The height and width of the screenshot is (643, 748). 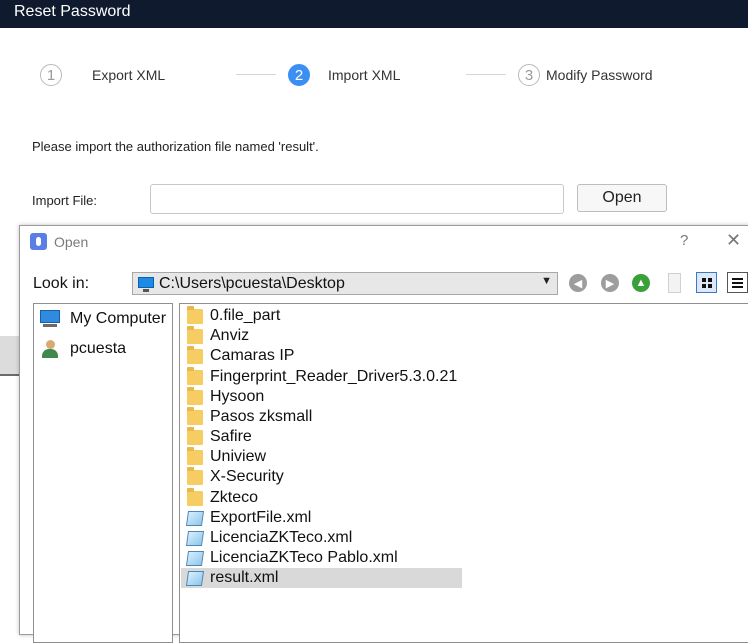 What do you see at coordinates (733, 240) in the screenshot?
I see `close-icon: ✕` at bounding box center [733, 240].